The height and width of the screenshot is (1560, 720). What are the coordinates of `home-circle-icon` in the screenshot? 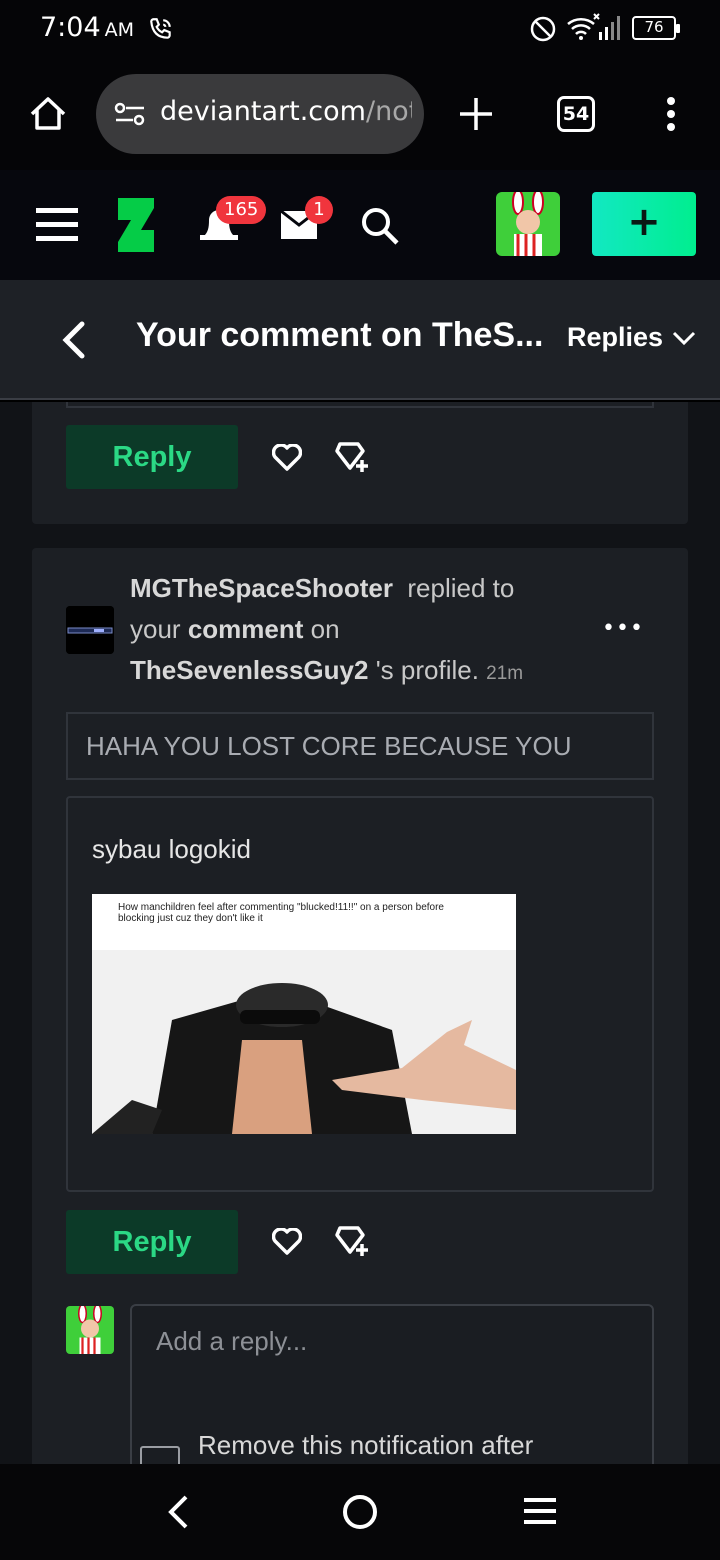 It's located at (360, 1512).